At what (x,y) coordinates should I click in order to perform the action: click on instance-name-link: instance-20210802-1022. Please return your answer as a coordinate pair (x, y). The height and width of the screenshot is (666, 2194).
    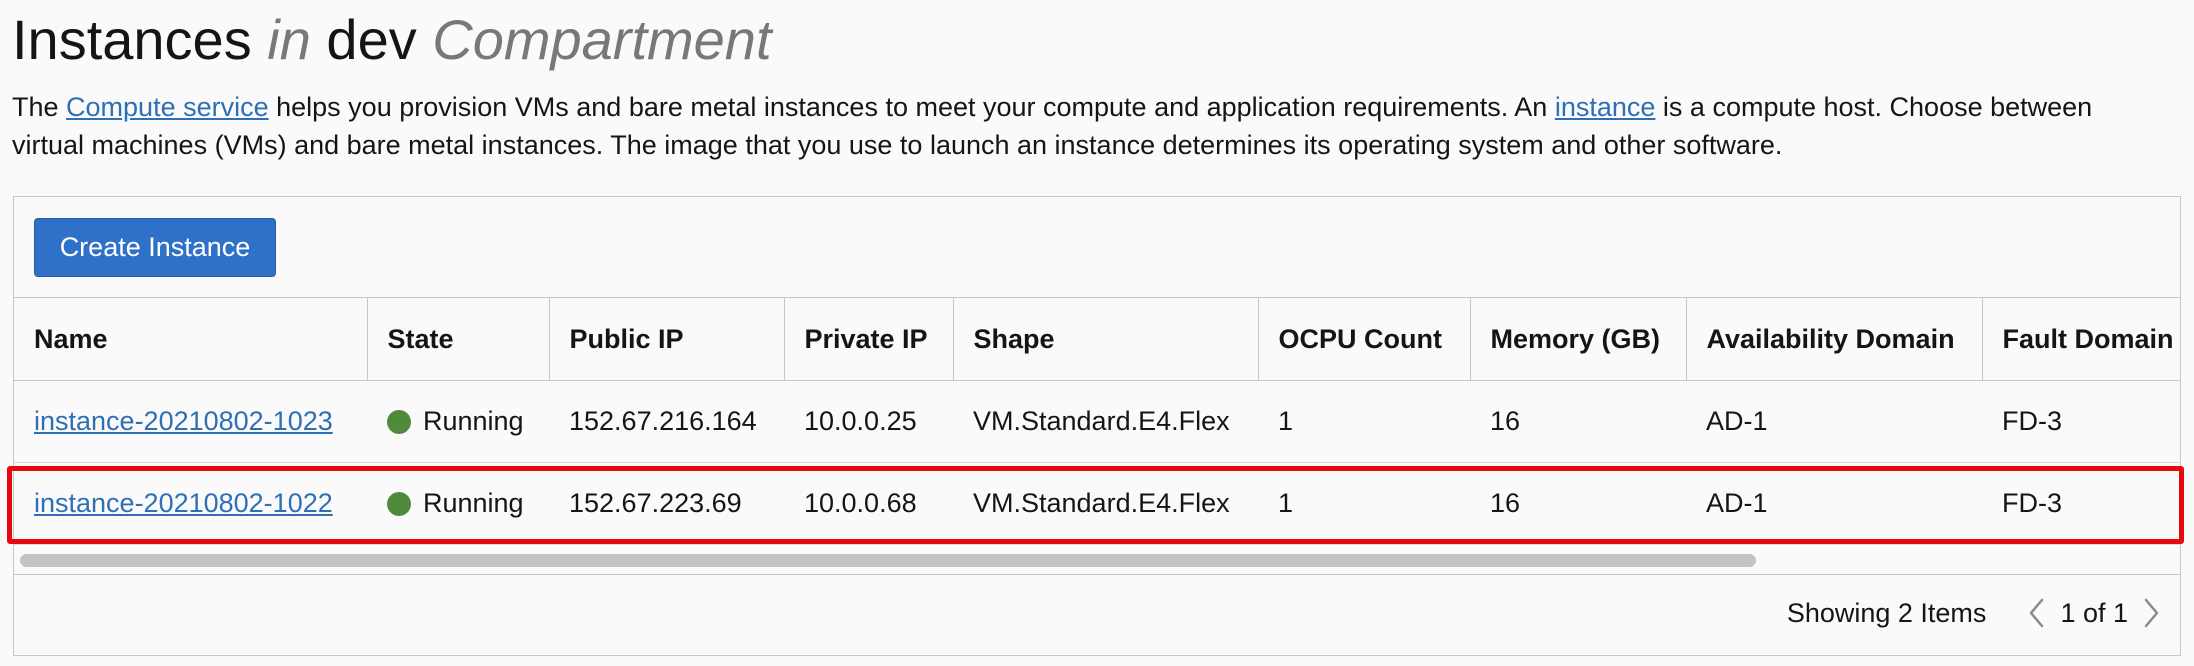
    Looking at the image, I should click on (183, 503).